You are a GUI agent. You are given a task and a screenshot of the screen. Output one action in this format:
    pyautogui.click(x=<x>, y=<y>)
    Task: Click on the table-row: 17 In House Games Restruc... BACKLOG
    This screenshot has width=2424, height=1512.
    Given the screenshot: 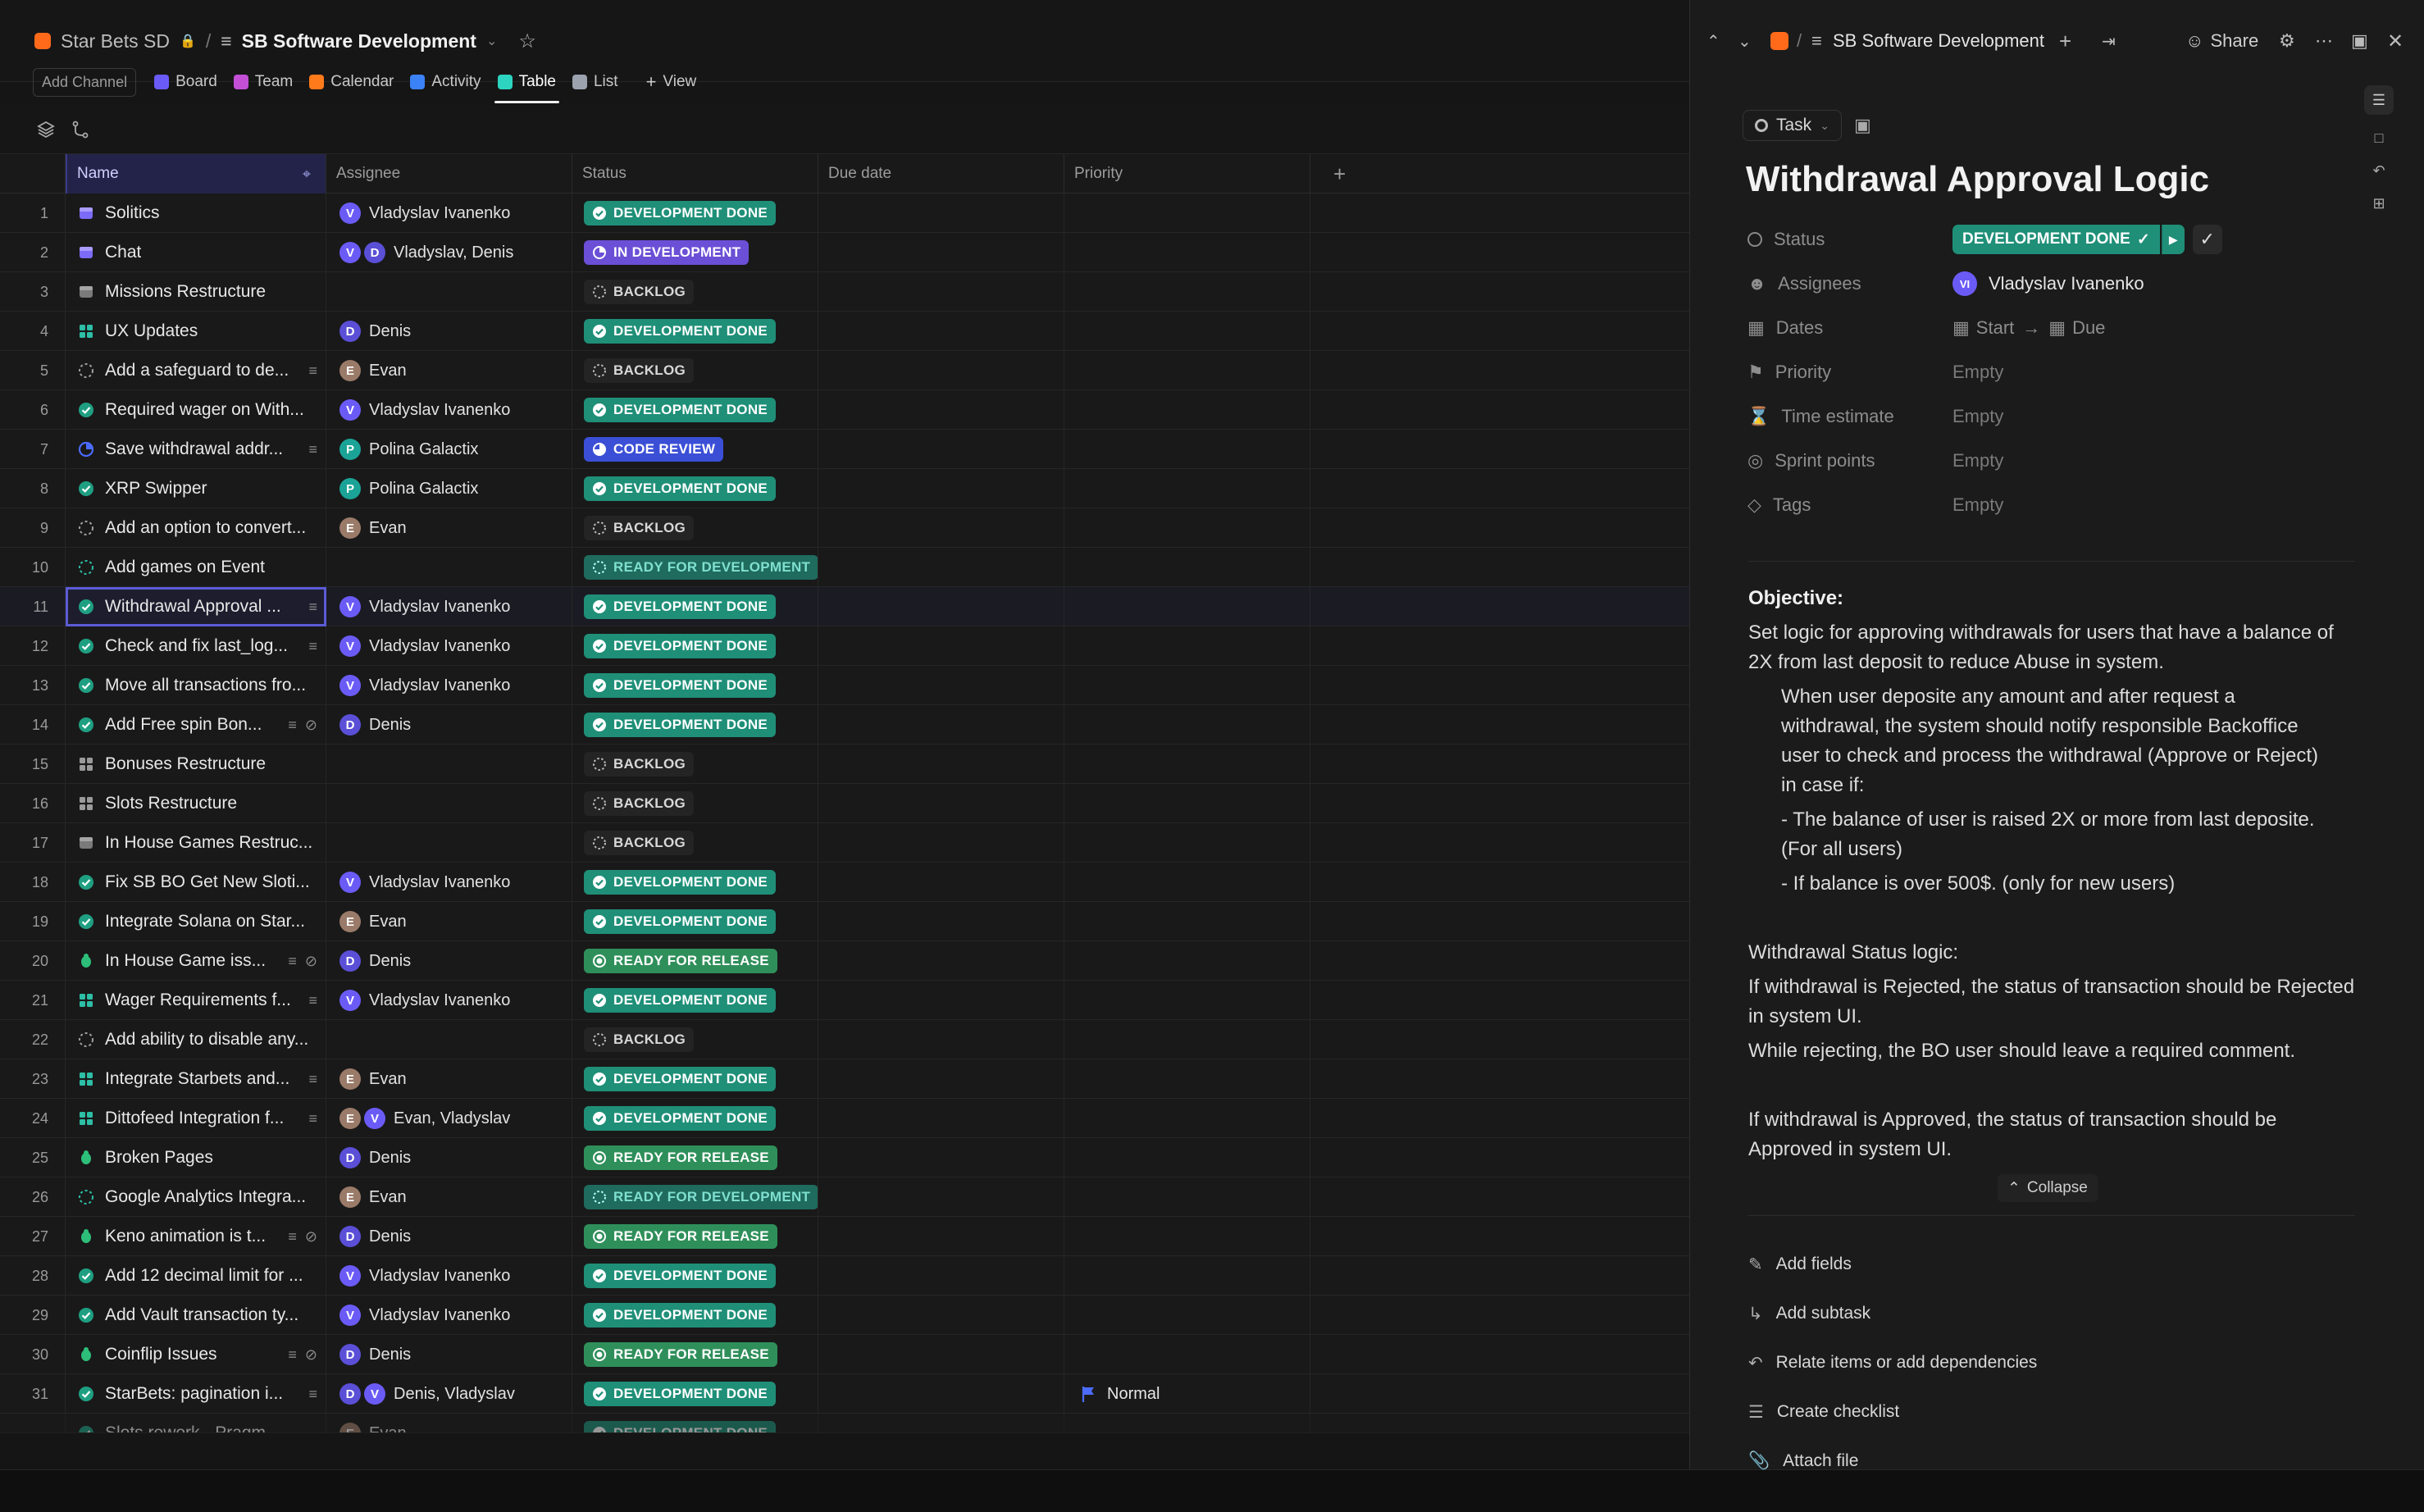 What is the action you would take?
    pyautogui.click(x=845, y=843)
    